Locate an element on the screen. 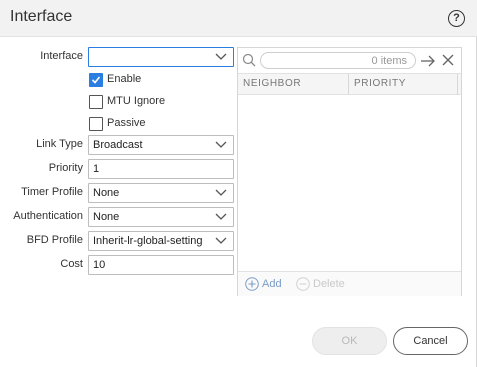 Image resolution: width=477 pixels, height=367 pixels. bfd-profile-value: Inherit-lr-global-setting is located at coordinates (148, 241).